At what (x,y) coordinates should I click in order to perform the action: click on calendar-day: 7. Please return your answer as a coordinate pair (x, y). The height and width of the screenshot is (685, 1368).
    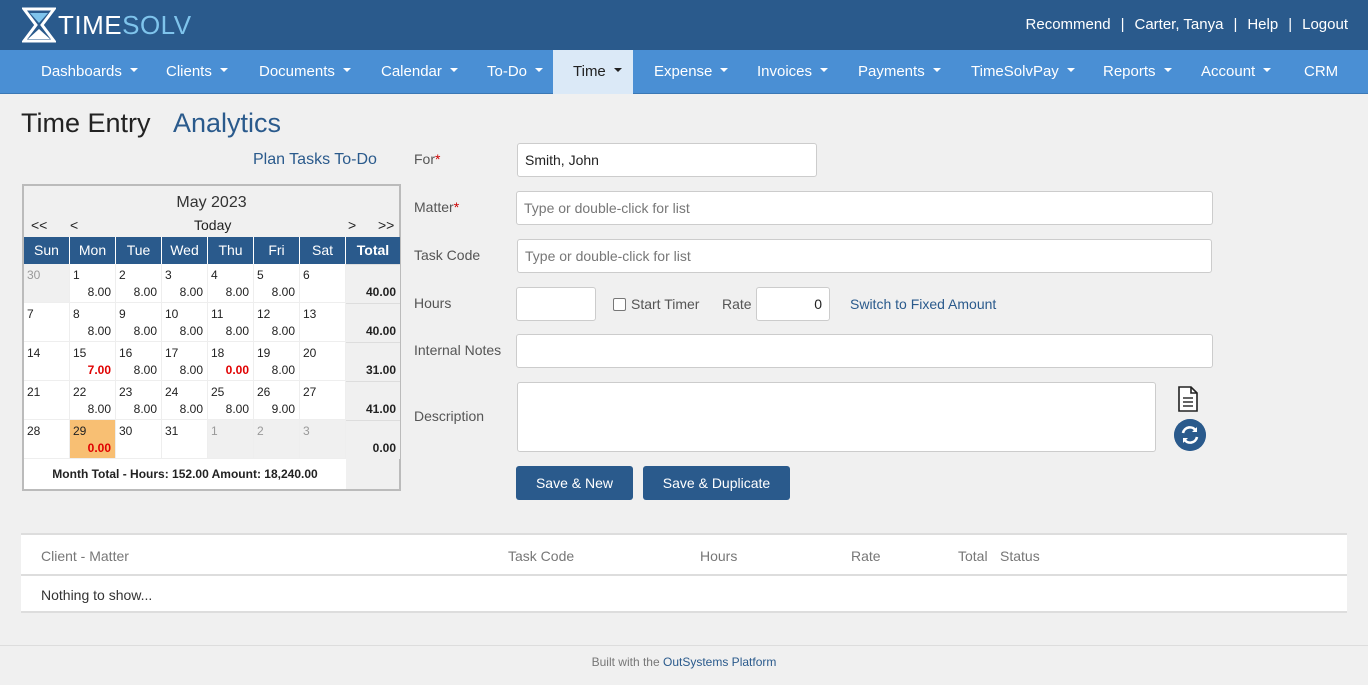
    Looking at the image, I should click on (47, 322).